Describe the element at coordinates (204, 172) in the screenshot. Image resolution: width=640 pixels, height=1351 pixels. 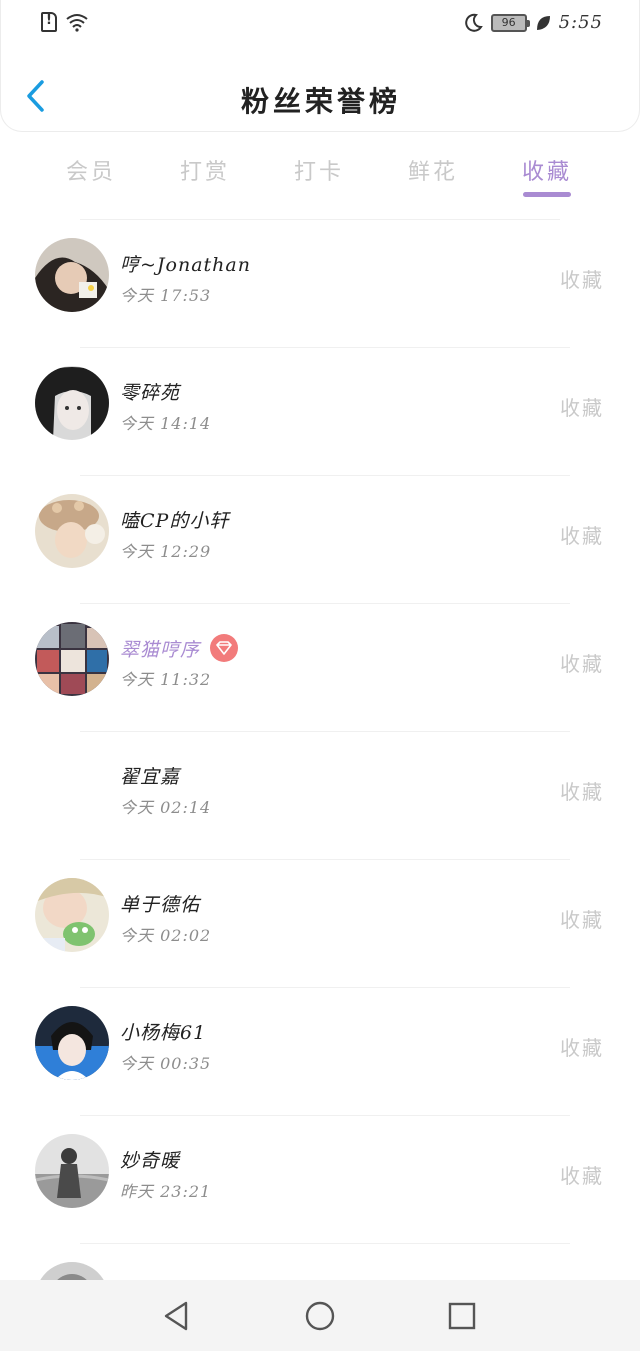
I see `tab-label: 打赏` at that location.